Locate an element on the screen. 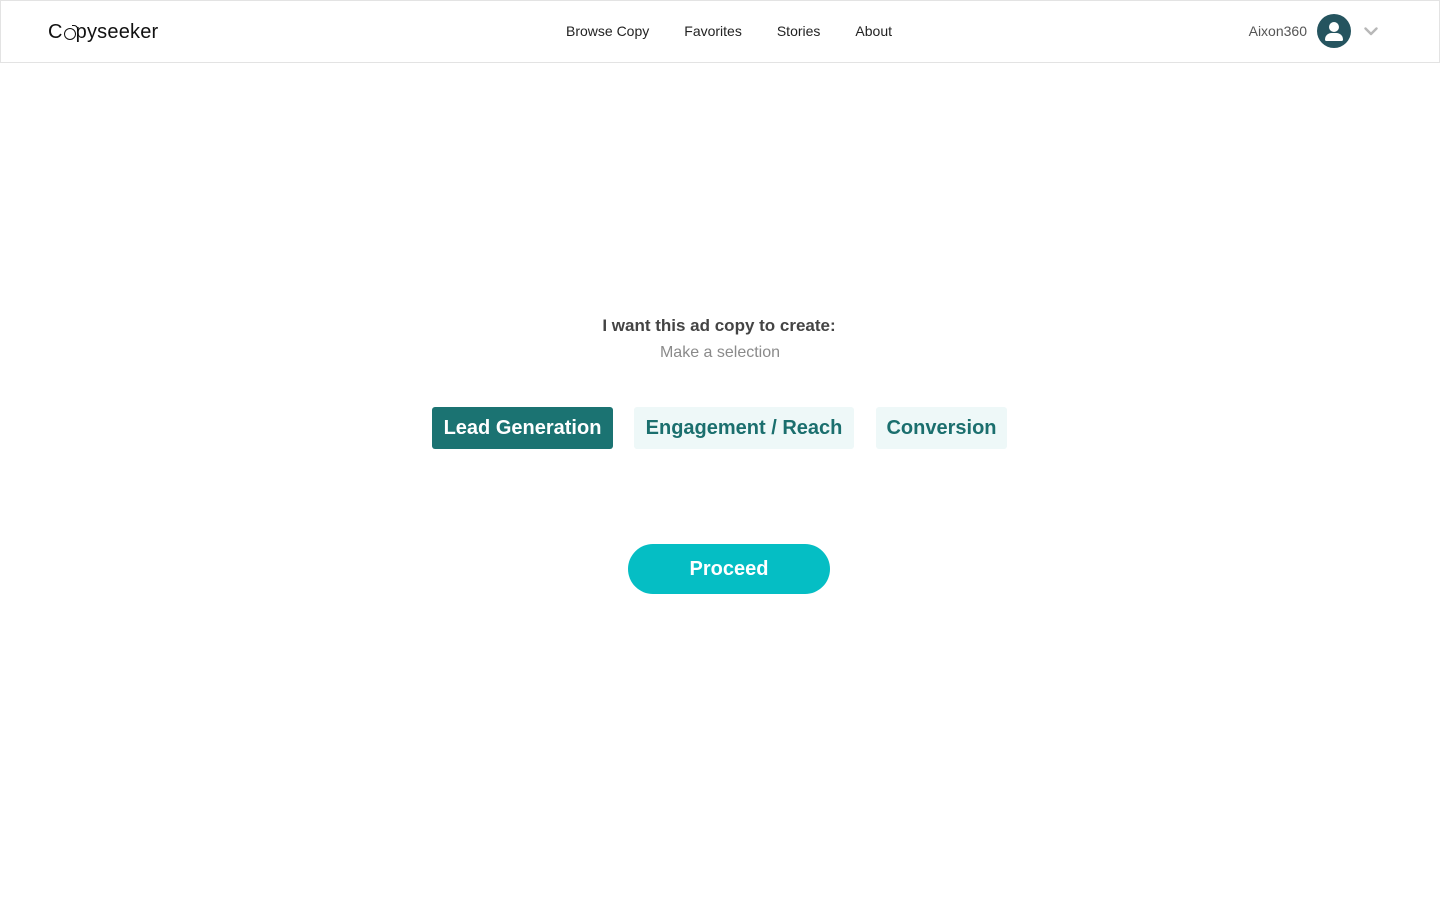 The image size is (1440, 900). user-icon is located at coordinates (1334, 31).